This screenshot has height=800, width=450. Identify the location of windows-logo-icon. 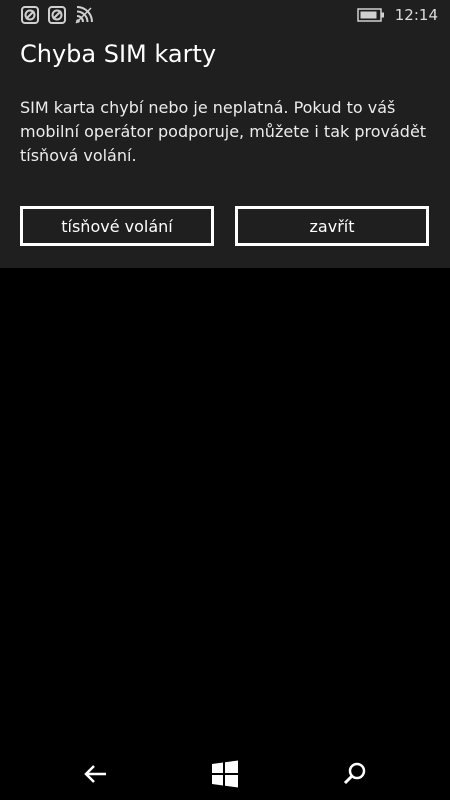
(225, 774).